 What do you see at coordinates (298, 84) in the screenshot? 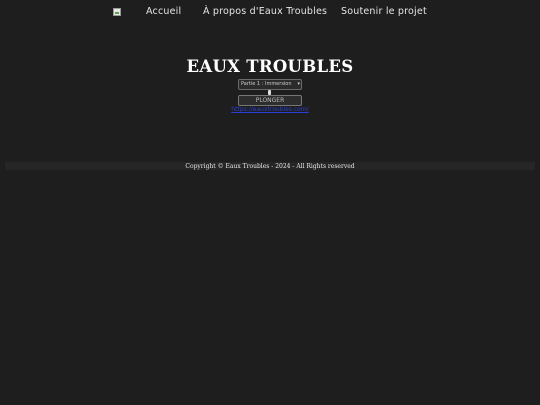
I see `chevron-down-icon: ▾` at bounding box center [298, 84].